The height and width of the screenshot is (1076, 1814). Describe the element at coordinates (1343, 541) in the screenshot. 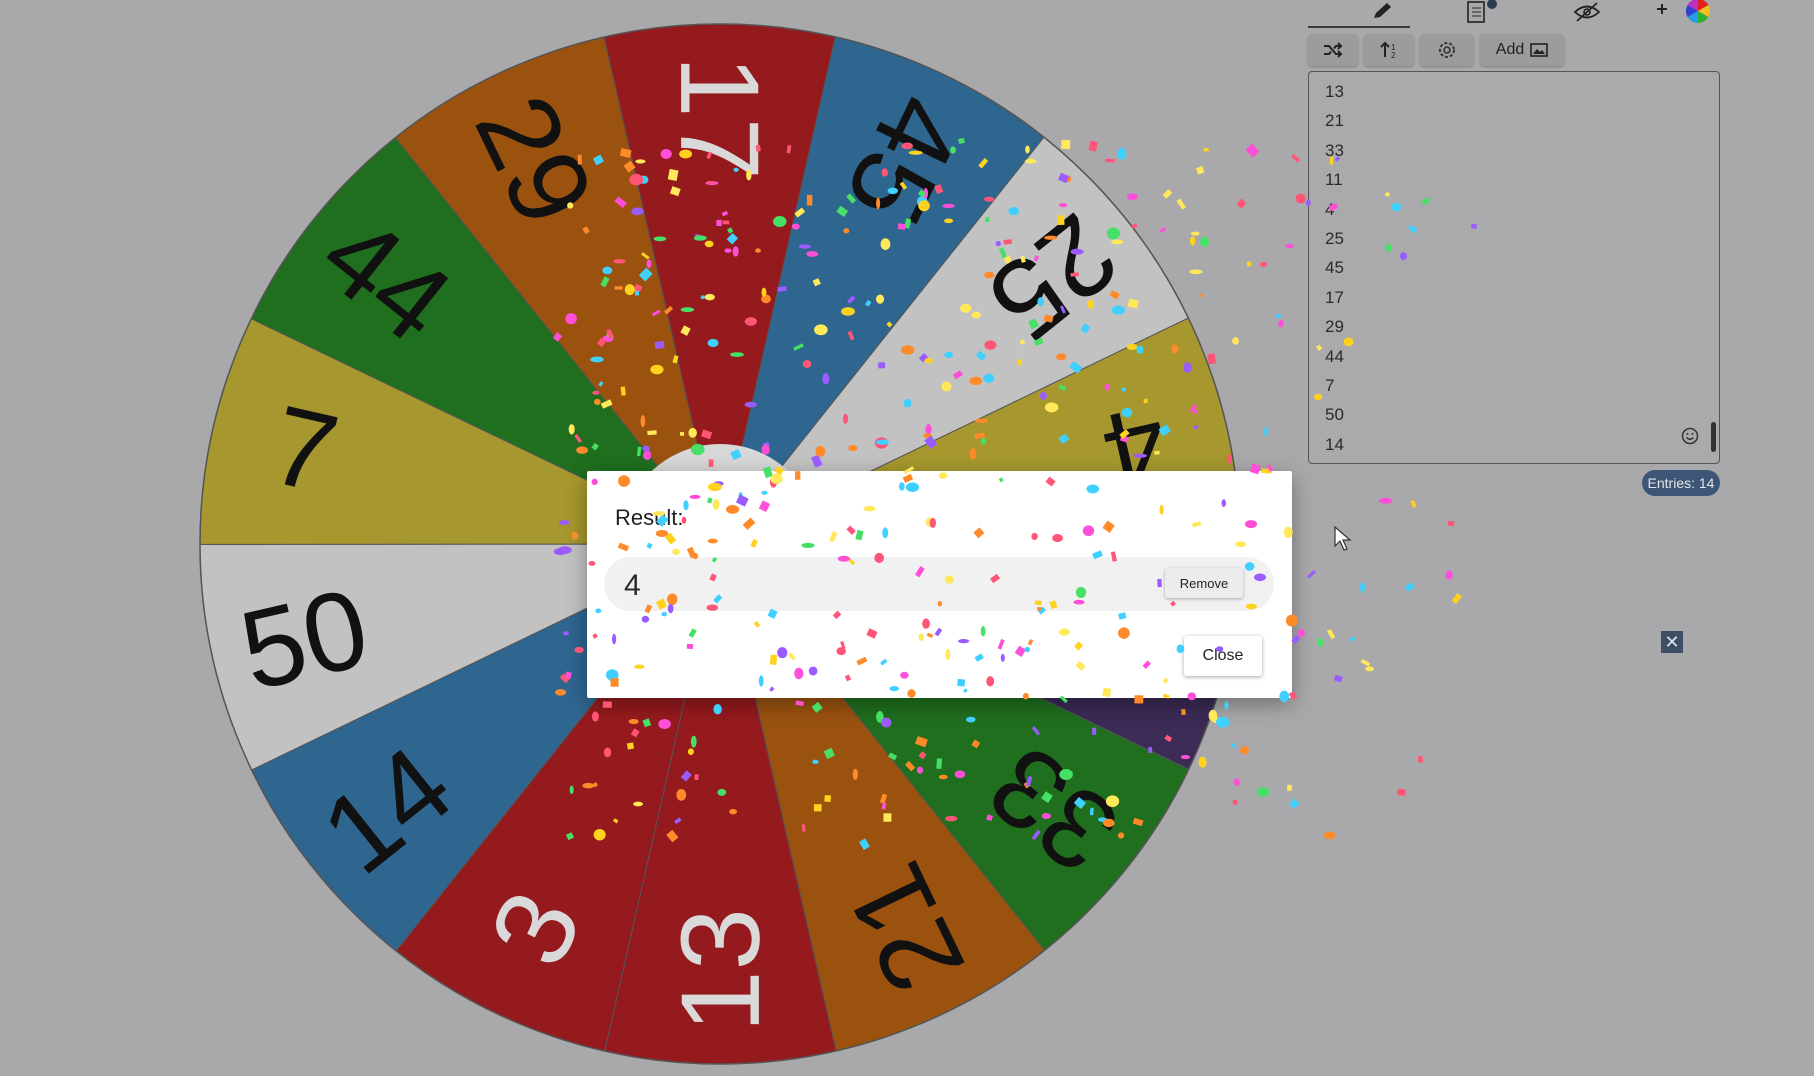

I see `mouse-cursor` at that location.